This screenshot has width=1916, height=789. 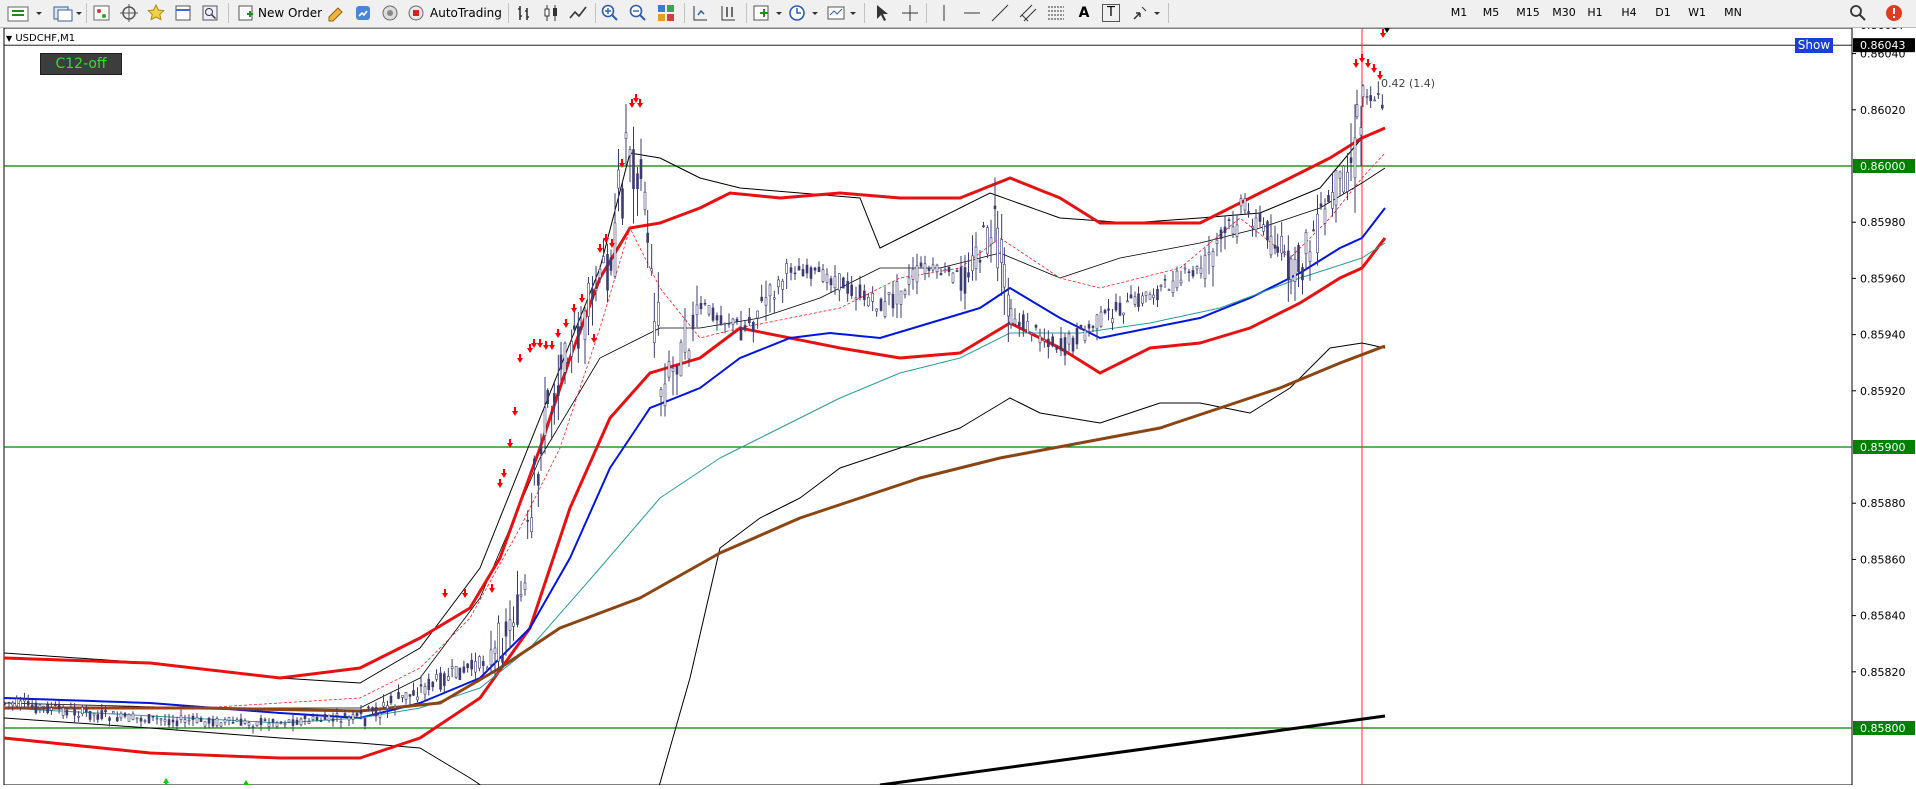 I want to click on templates-button, so click(x=843, y=13).